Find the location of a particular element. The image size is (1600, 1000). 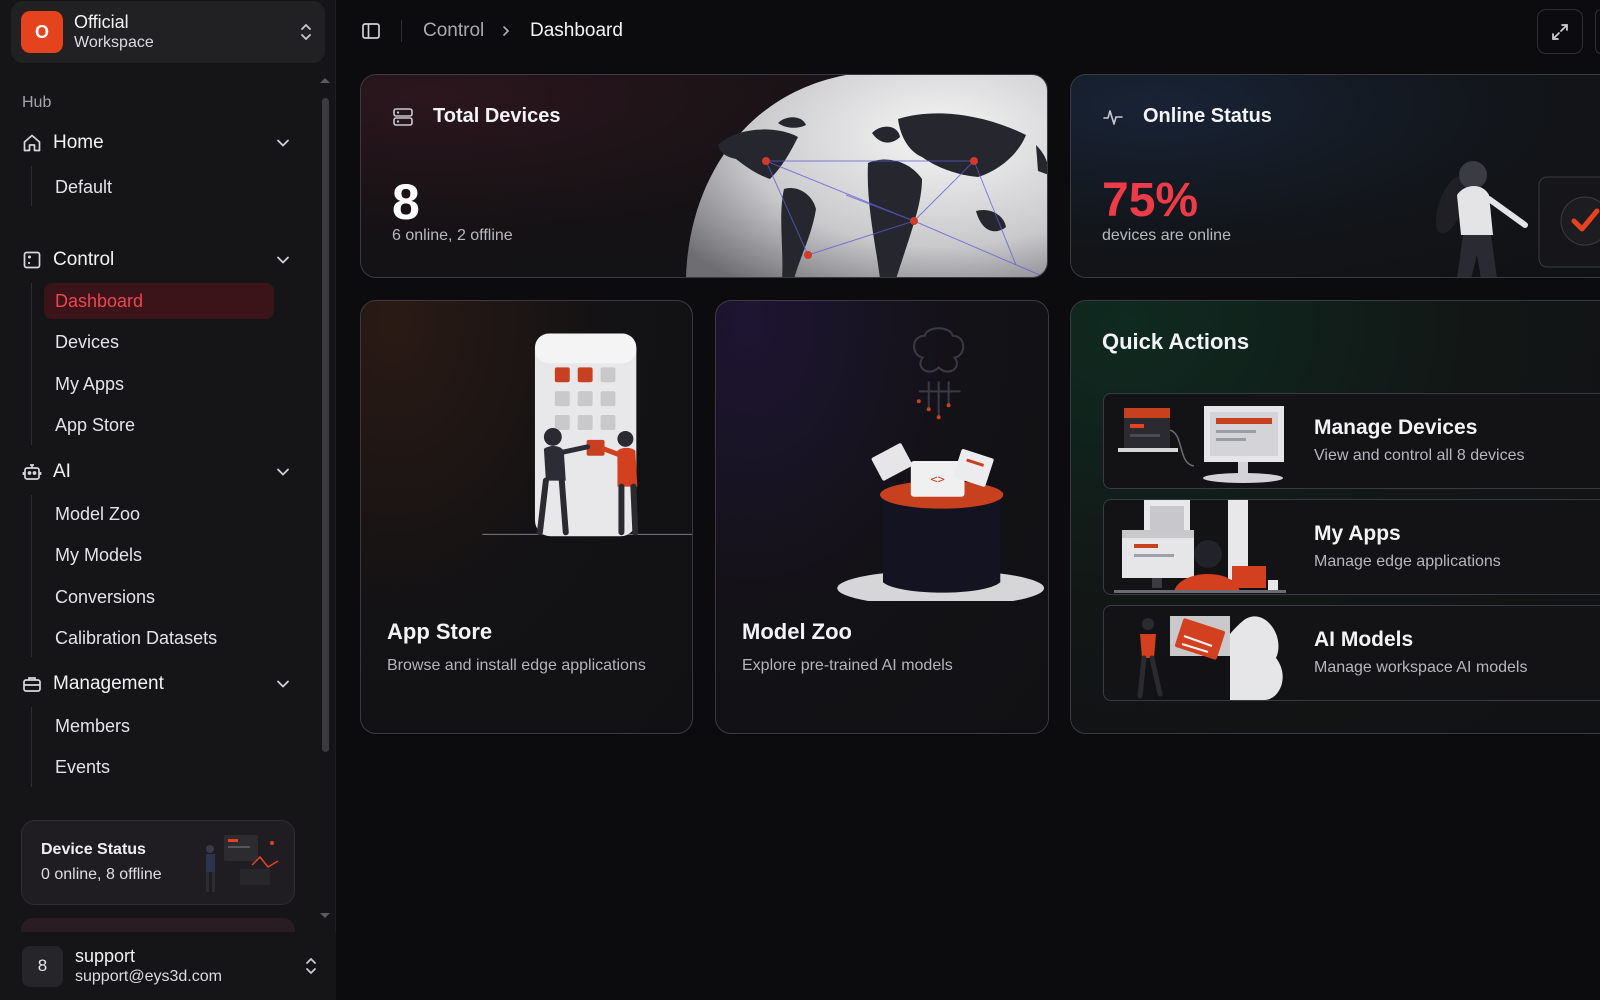

home-icon is located at coordinates (32, 143).